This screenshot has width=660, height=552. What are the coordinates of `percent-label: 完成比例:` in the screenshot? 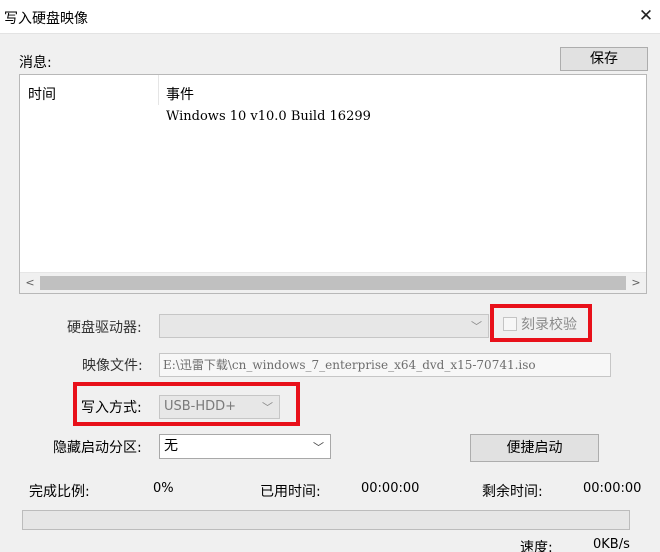 It's located at (59, 492).